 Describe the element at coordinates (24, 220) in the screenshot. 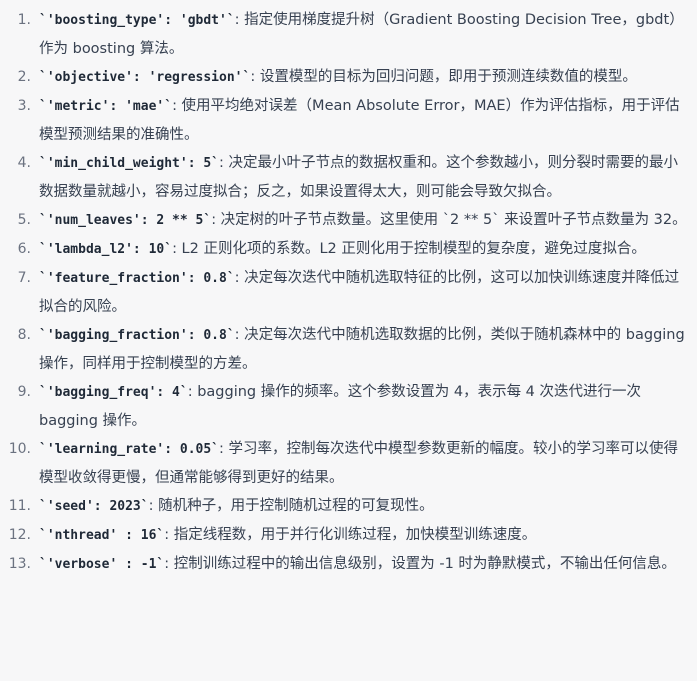

I see `item-number: 5.` at that location.